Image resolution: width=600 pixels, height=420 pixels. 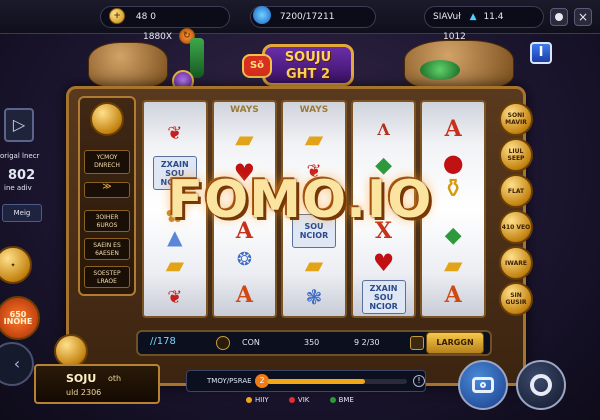 I want to click on legend-item-2: VIK, so click(x=299, y=400).